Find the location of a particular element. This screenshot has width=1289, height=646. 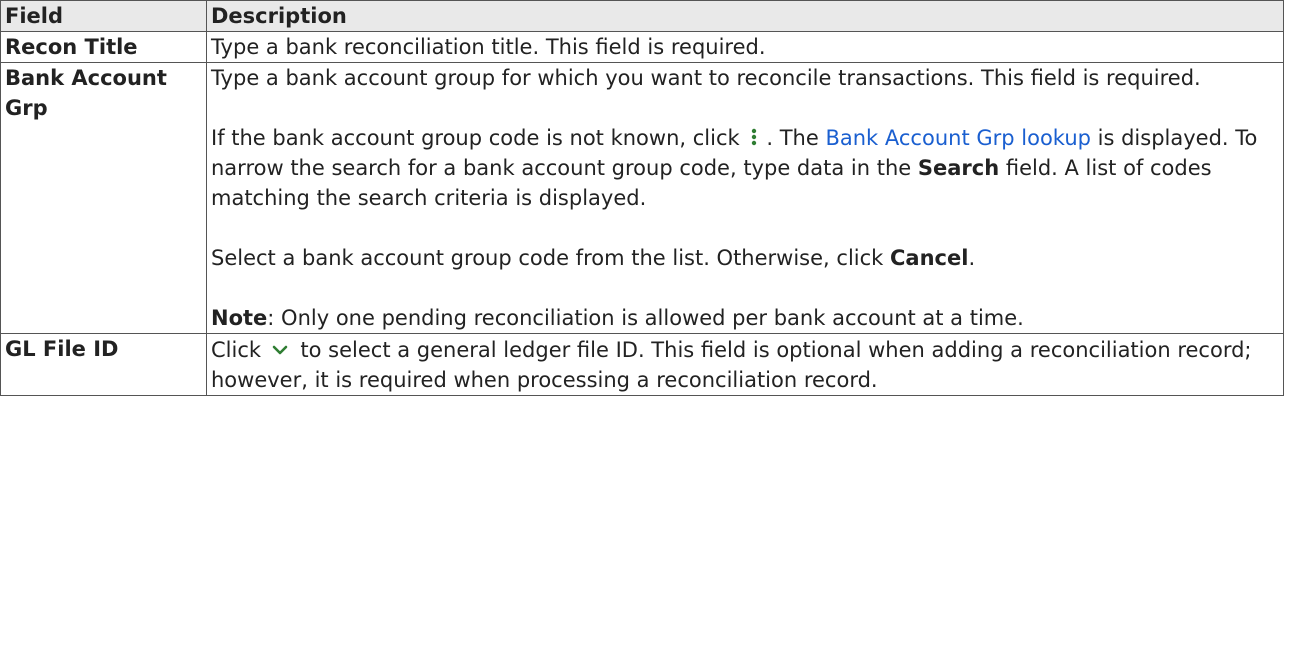

cancel-label: Cancel is located at coordinates (929, 258).